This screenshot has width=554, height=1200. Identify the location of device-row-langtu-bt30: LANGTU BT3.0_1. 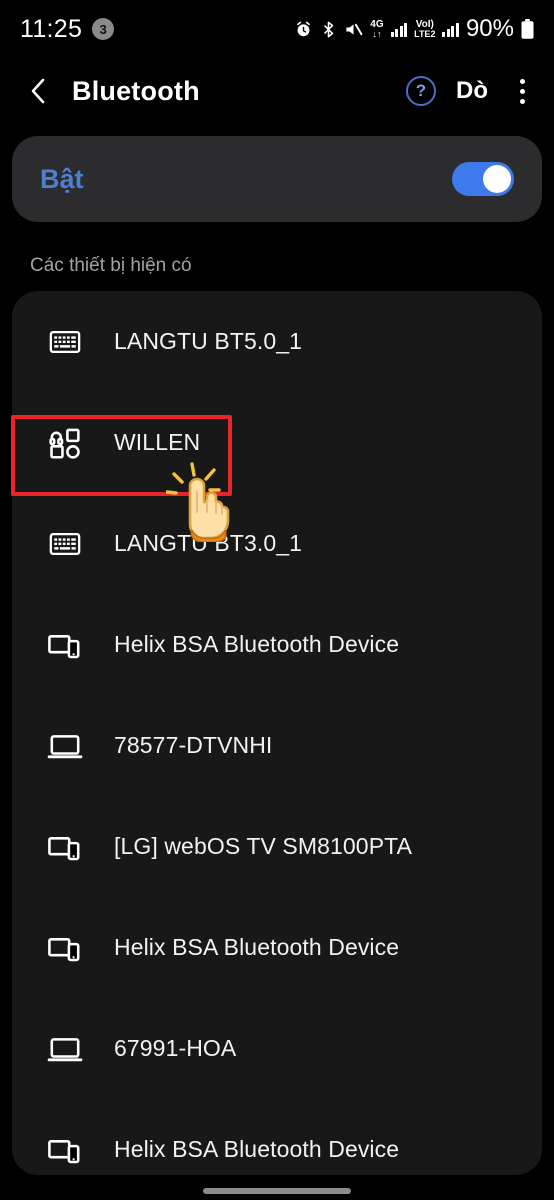
(277, 543).